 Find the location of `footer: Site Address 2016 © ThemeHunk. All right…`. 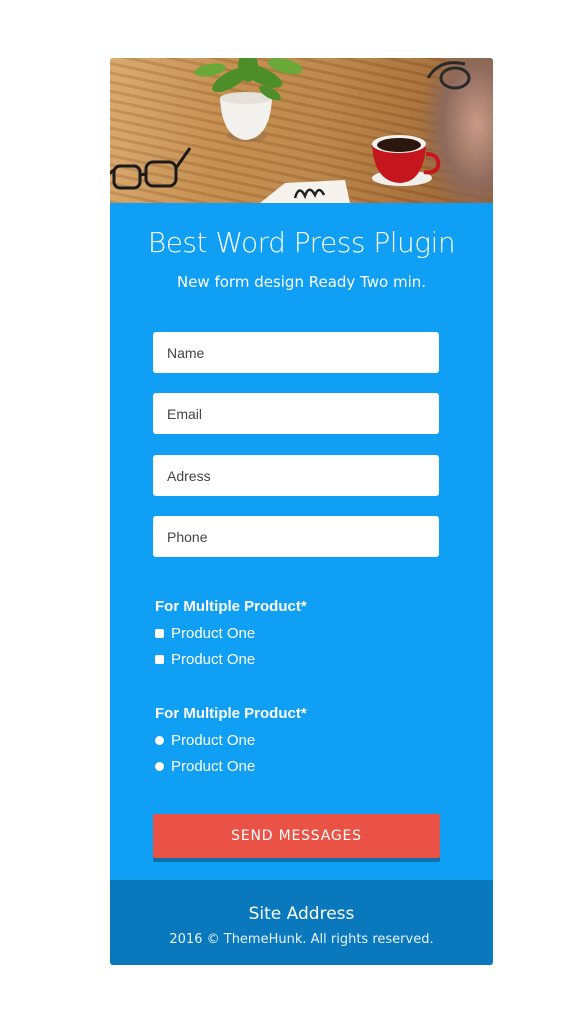

footer: Site Address 2016 © ThemeHunk. All right… is located at coordinates (301, 922).